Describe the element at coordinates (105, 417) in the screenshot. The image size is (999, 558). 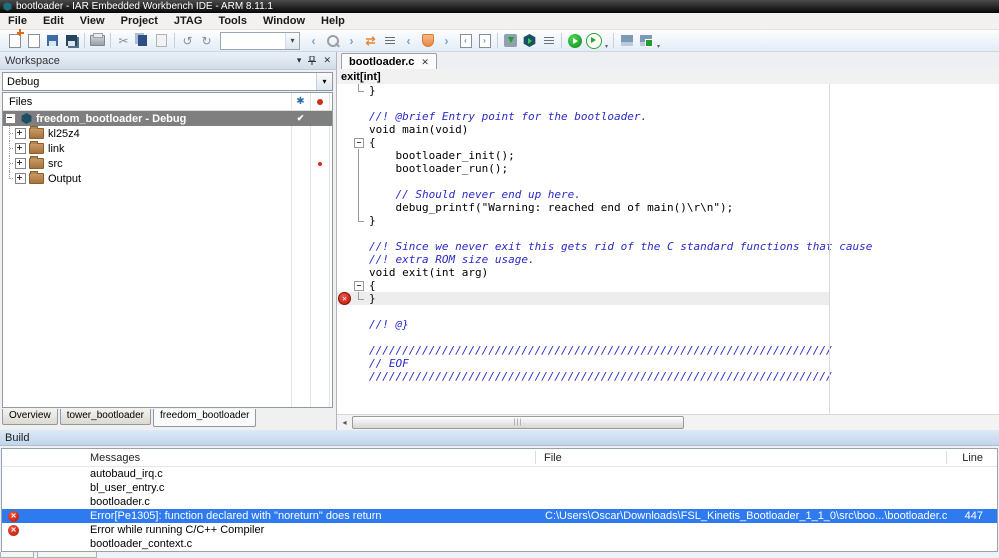
I see `tab-tower-bootloader: tower_bootloader` at that location.